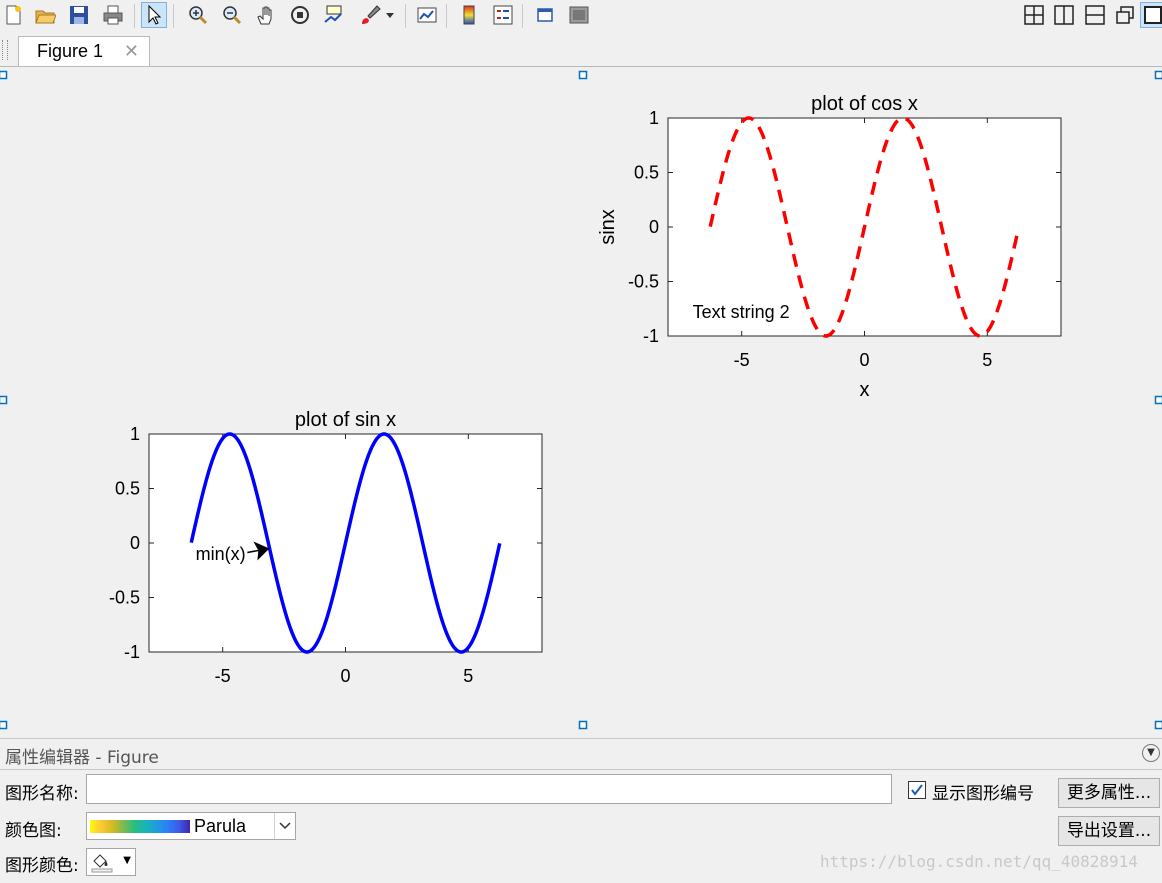  I want to click on save-icon, so click(79, 15).